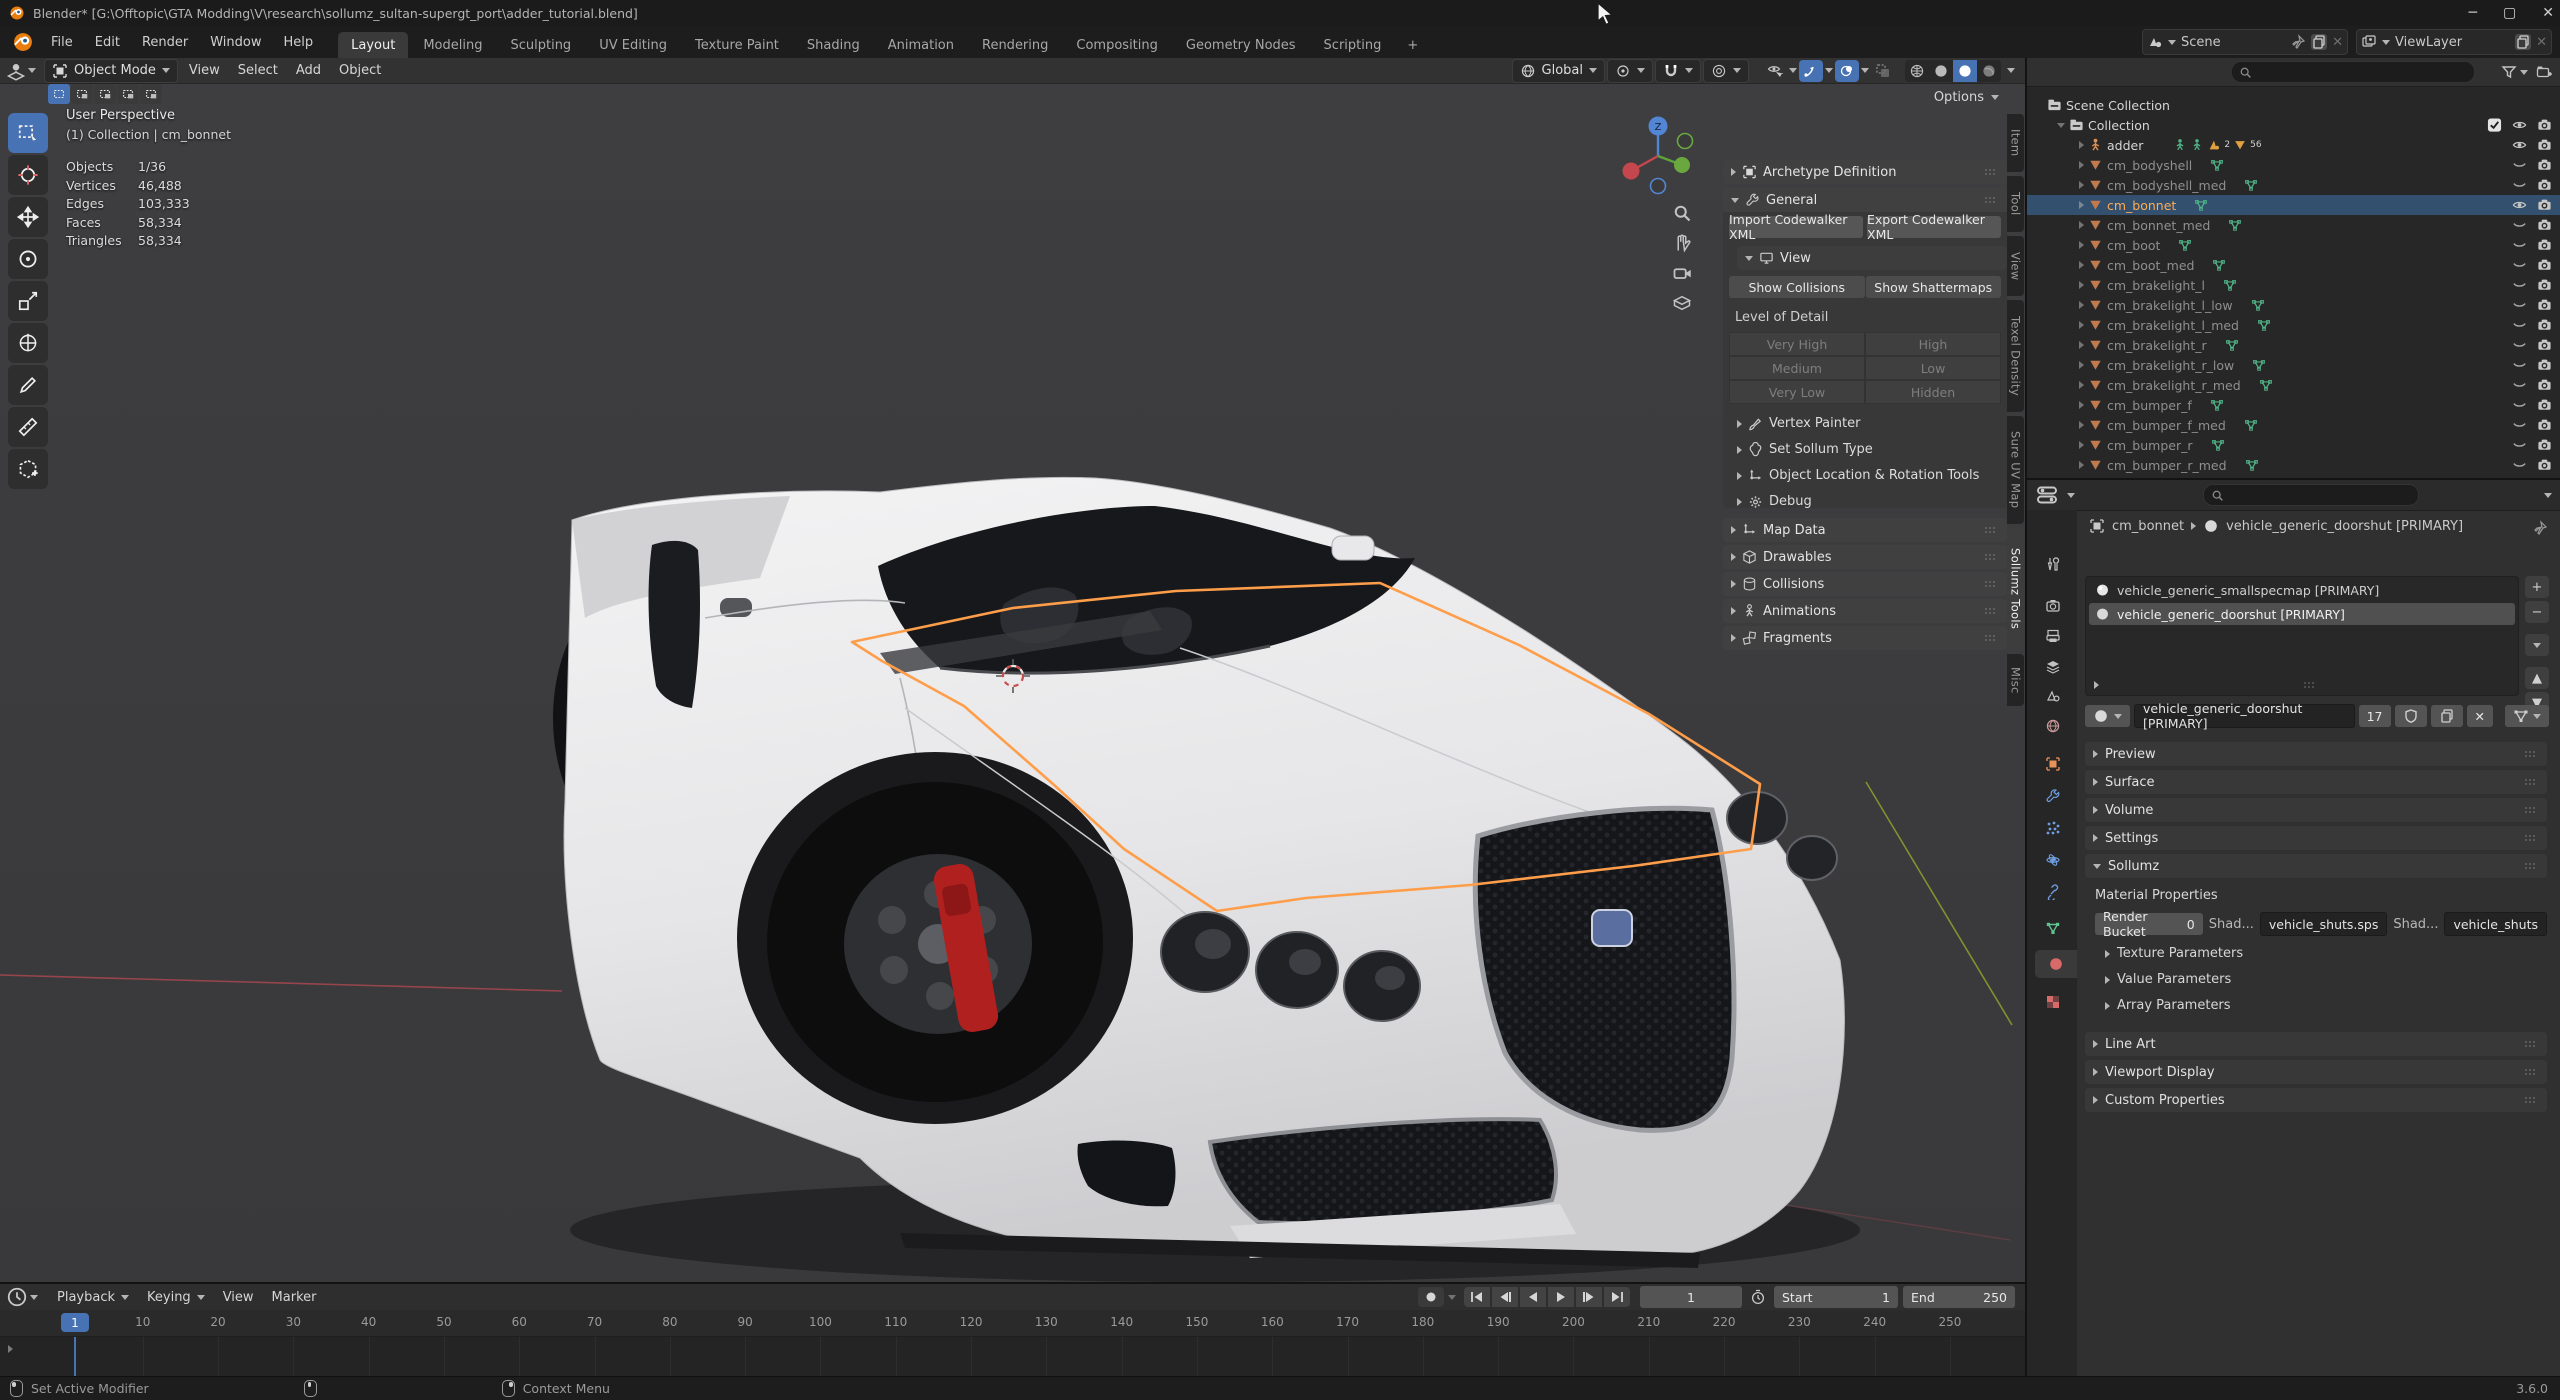 The image size is (2560, 1400). Describe the element at coordinates (2316, 866) in the screenshot. I see `panel-sollumz: Sollumz` at that location.